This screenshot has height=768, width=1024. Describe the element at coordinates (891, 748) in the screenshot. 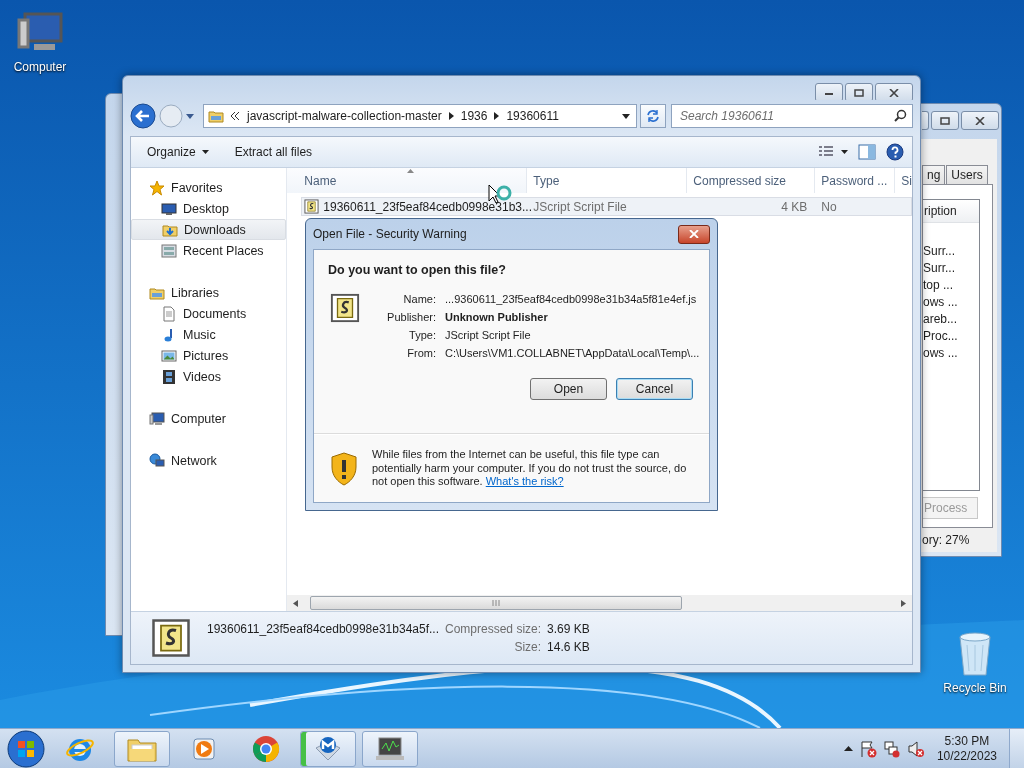

I see `network-icon` at that location.